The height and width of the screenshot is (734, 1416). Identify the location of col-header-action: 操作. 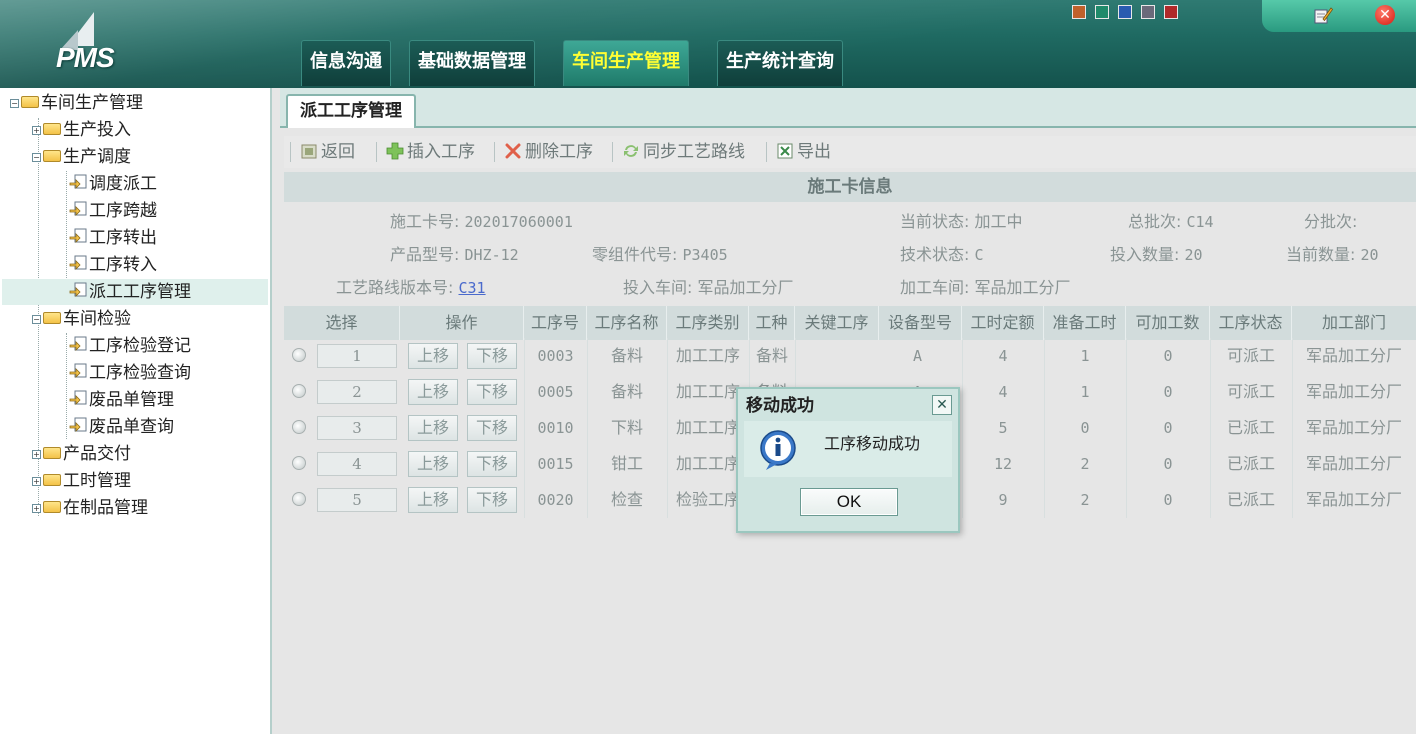
(462, 323).